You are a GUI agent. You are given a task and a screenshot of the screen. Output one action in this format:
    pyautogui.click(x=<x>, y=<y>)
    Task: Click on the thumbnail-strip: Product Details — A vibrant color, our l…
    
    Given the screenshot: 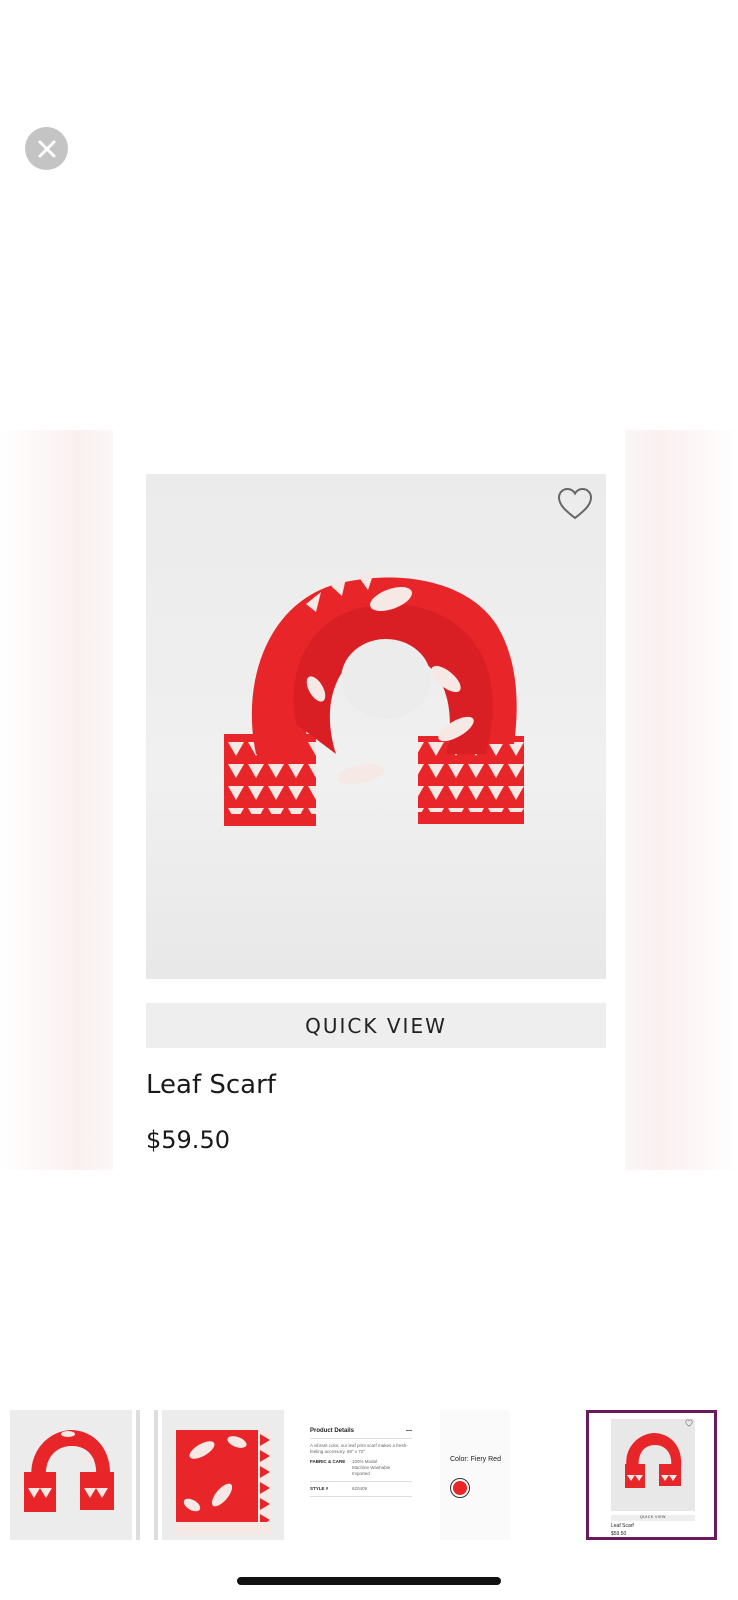 What is the action you would take?
    pyautogui.click(x=369, y=1477)
    